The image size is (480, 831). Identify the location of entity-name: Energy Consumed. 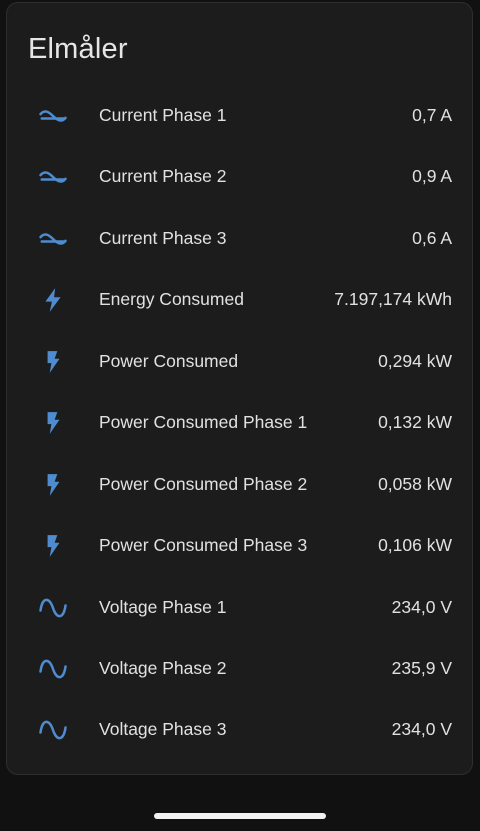
(171, 299).